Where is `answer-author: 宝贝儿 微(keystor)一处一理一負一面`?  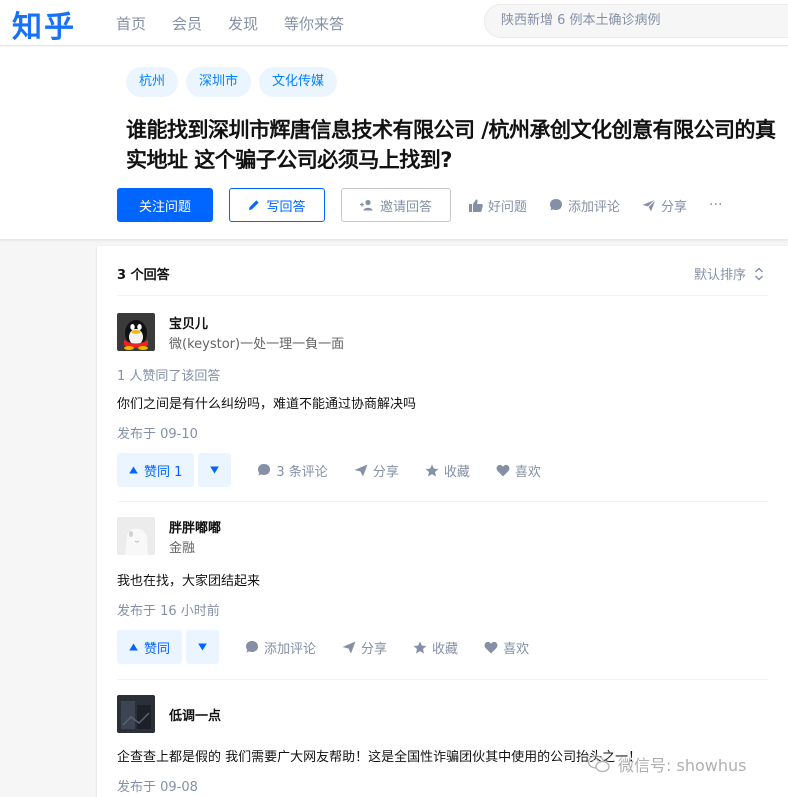
answer-author: 宝贝儿 微(keystor)一处一理一負一面 is located at coordinates (442, 333).